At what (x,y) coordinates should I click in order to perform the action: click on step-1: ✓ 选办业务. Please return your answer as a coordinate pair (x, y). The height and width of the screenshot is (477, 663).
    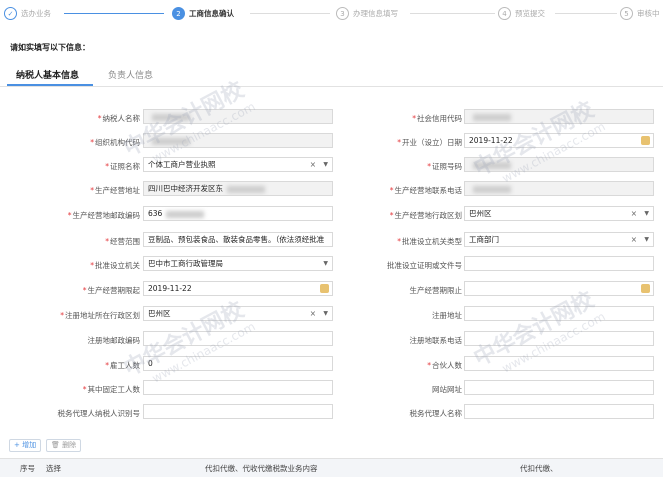
    Looking at the image, I should click on (27, 13).